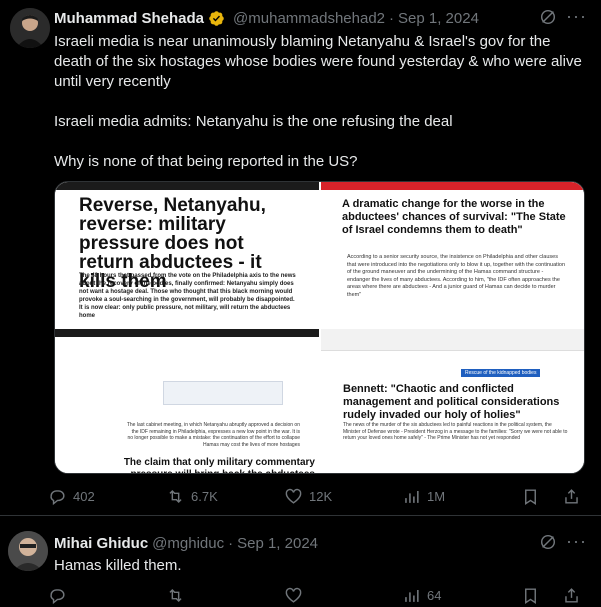  I want to click on reply-button: 402, so click(107, 496).